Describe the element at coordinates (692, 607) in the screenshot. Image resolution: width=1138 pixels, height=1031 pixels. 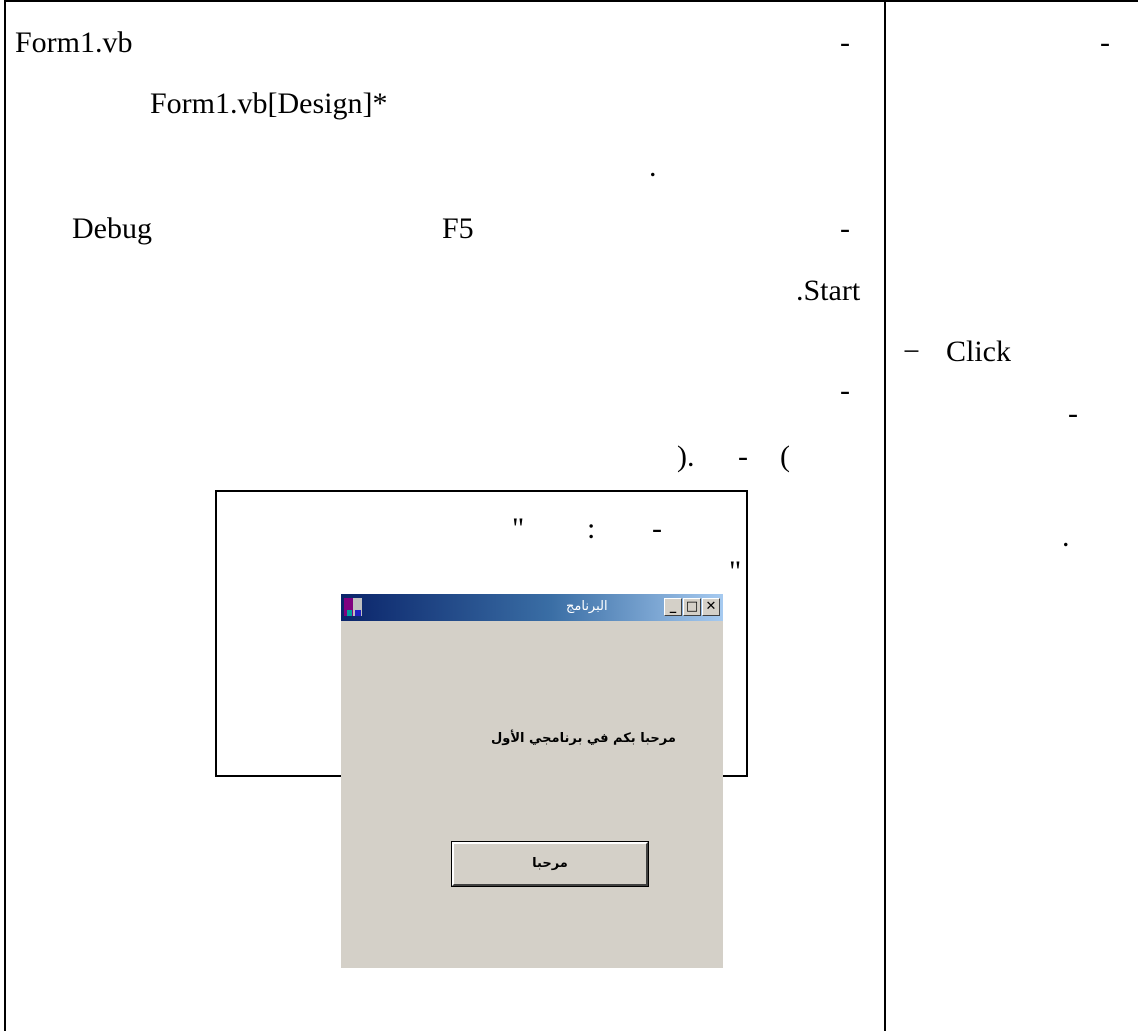
I see `maximize-icon: □` at that location.